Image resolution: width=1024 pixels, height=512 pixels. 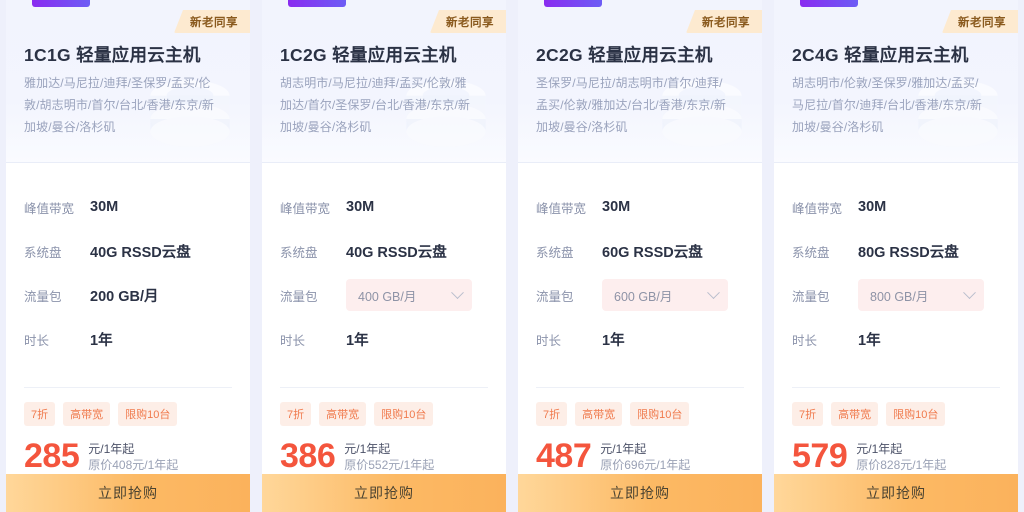 What do you see at coordinates (899, 296) in the screenshot?
I see `traffic-package-select-value: 800 GB/月` at bounding box center [899, 296].